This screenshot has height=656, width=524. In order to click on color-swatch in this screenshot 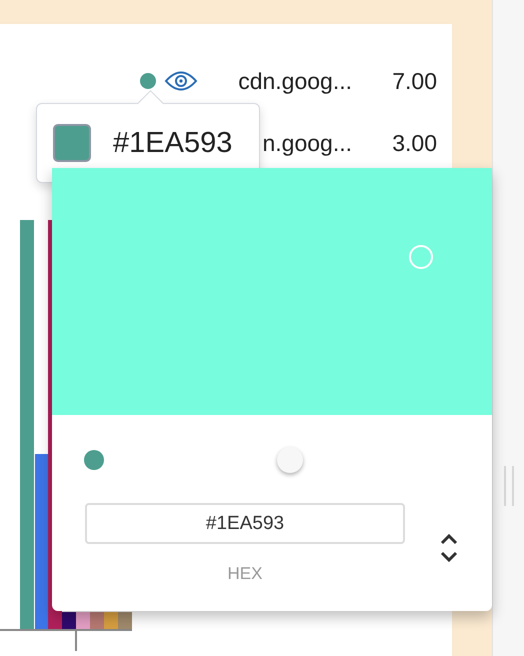, I will do `click(72, 143)`.